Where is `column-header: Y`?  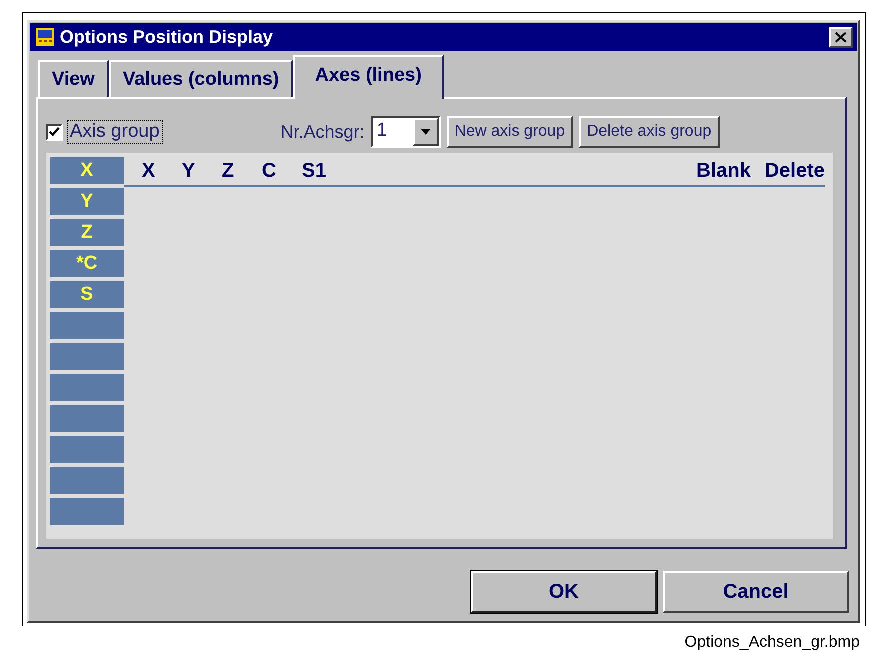 column-header: Y is located at coordinates (189, 171).